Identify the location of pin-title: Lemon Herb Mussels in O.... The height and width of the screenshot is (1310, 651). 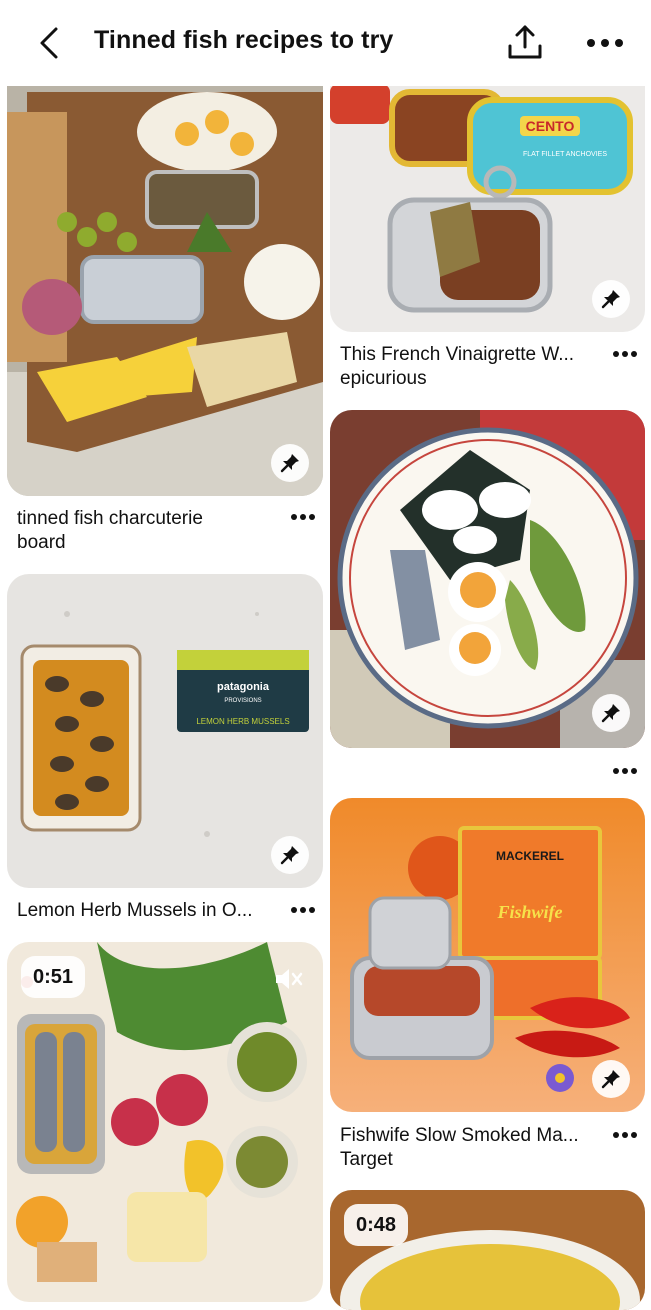
(135, 910).